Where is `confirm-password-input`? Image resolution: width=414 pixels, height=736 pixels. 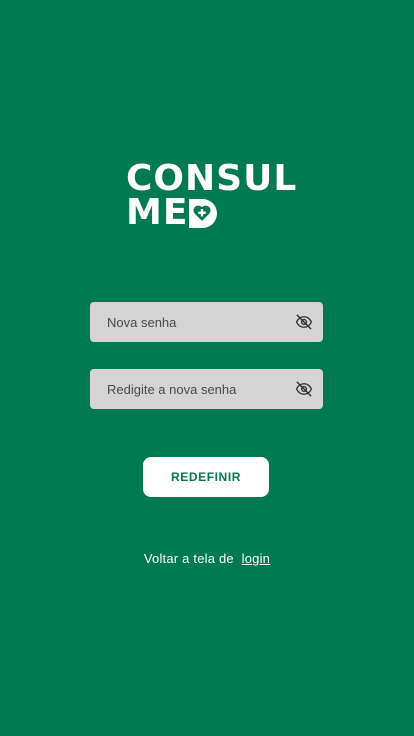
confirm-password-input is located at coordinates (201, 389).